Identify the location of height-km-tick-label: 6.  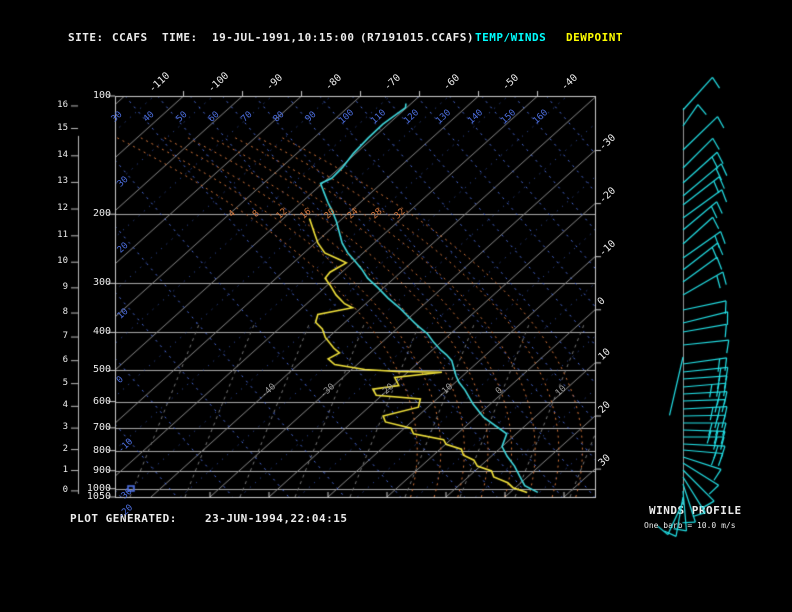
(65, 359).